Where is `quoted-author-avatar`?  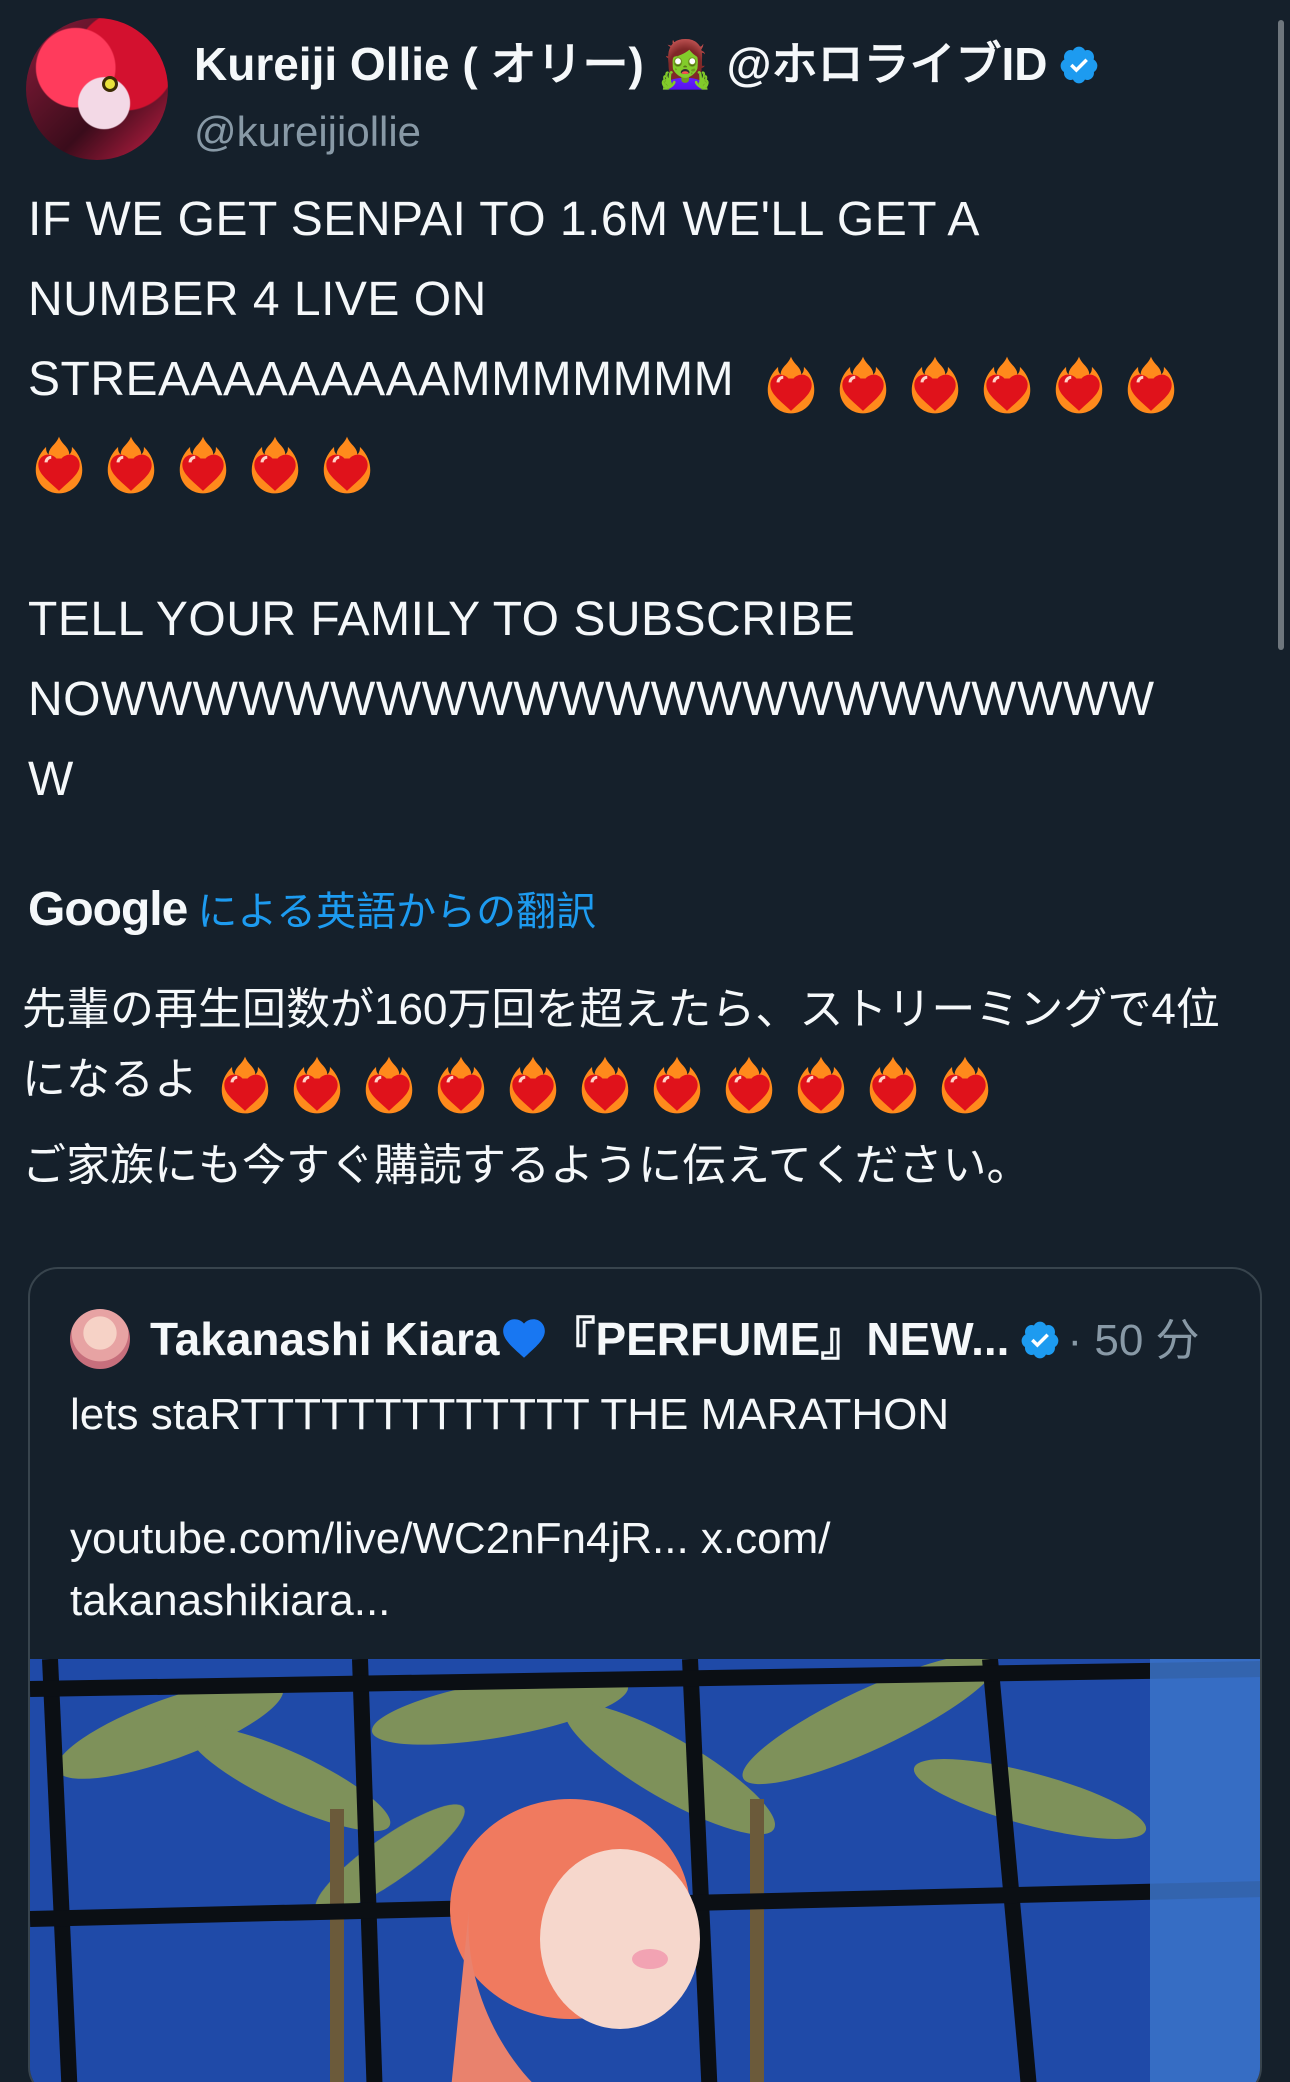 quoted-author-avatar is located at coordinates (100, 1339).